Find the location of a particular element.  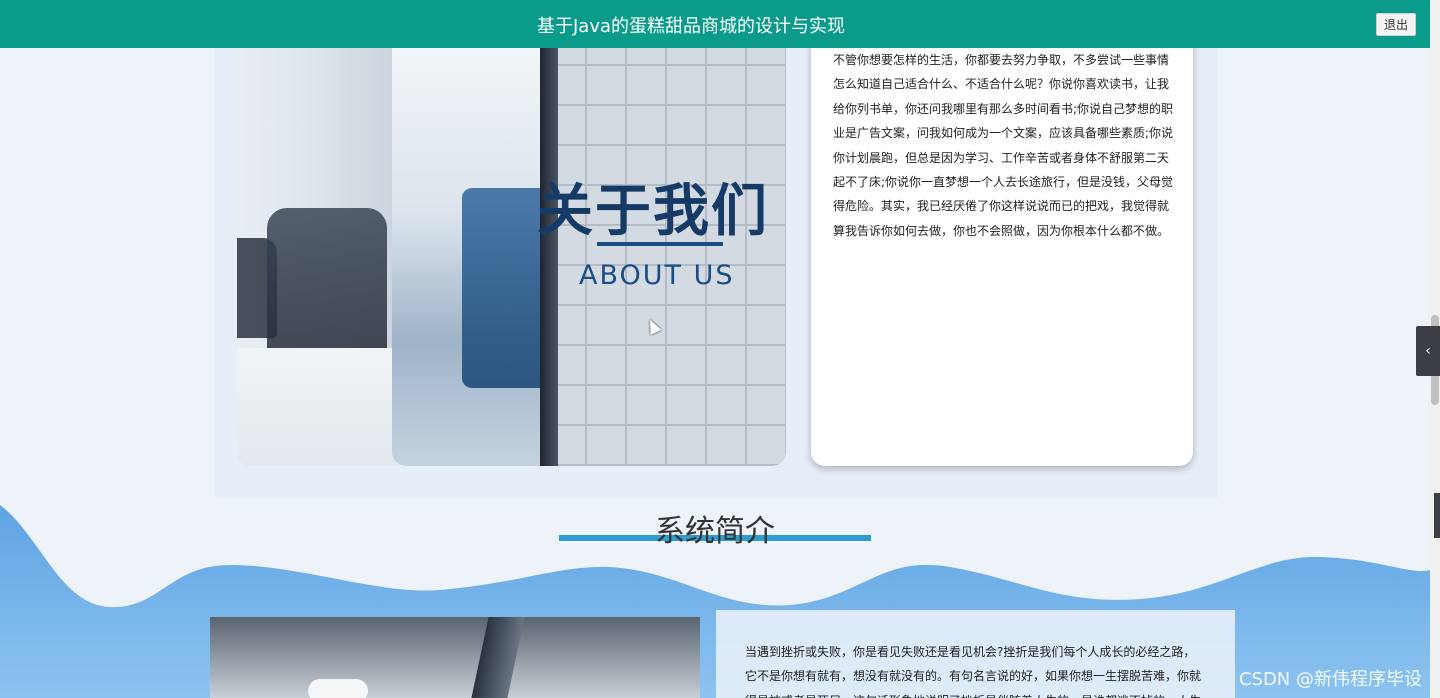

csdn-watermark: CSDN @新伟程序毕设 is located at coordinates (1330, 679).